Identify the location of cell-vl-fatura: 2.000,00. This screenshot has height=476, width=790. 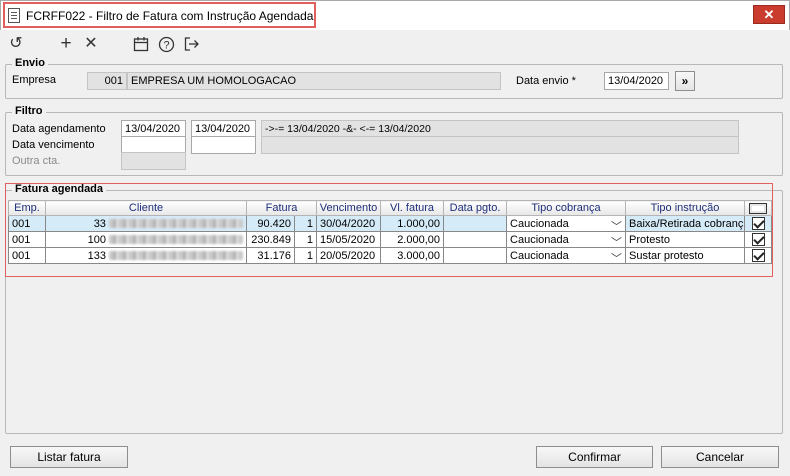
(412, 239).